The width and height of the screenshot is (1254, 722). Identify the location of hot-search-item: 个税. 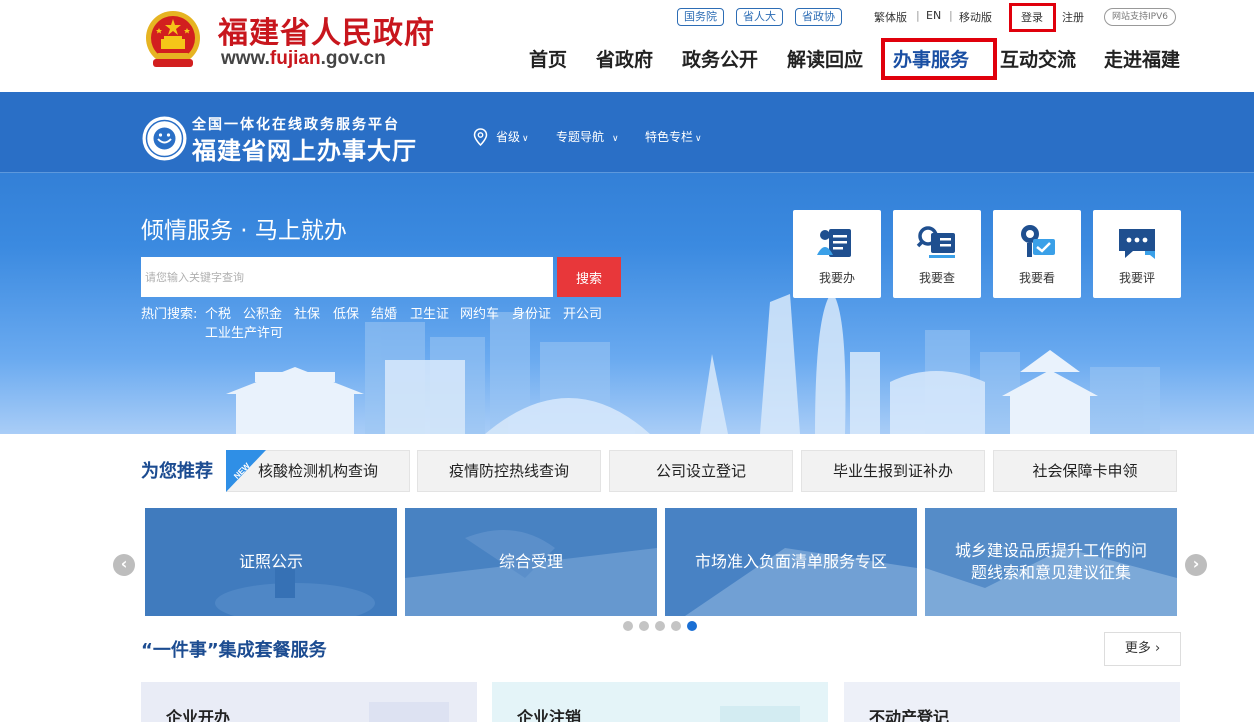
(218, 312).